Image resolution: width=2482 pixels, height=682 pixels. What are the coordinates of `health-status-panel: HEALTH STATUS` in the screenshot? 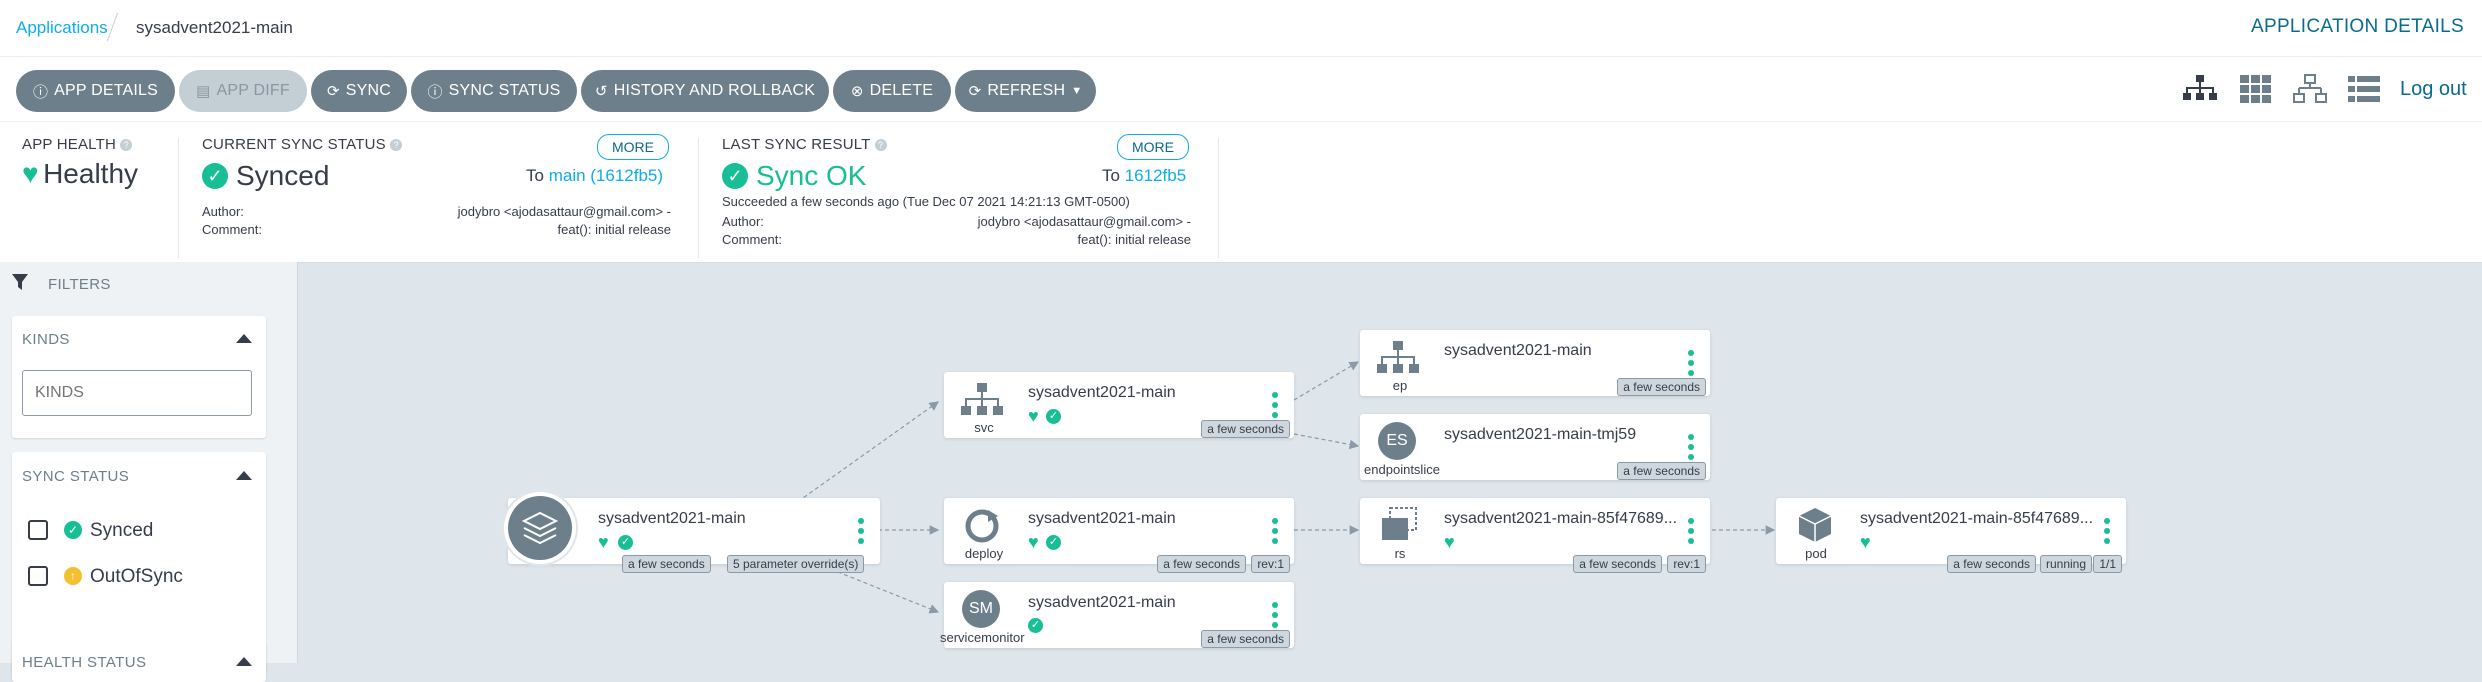 It's located at (139, 662).